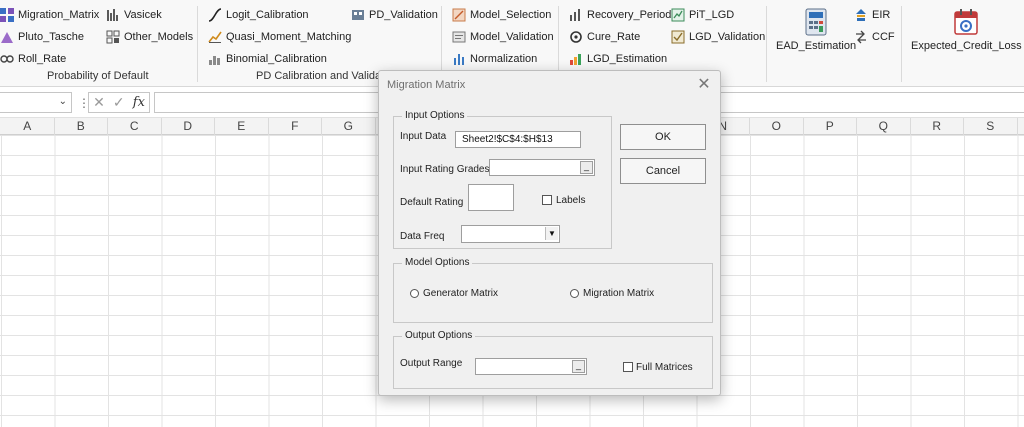 This screenshot has height=427, width=1024. What do you see at coordinates (98, 76) in the screenshot?
I see `pd-group-label: Probability of Default` at bounding box center [98, 76].